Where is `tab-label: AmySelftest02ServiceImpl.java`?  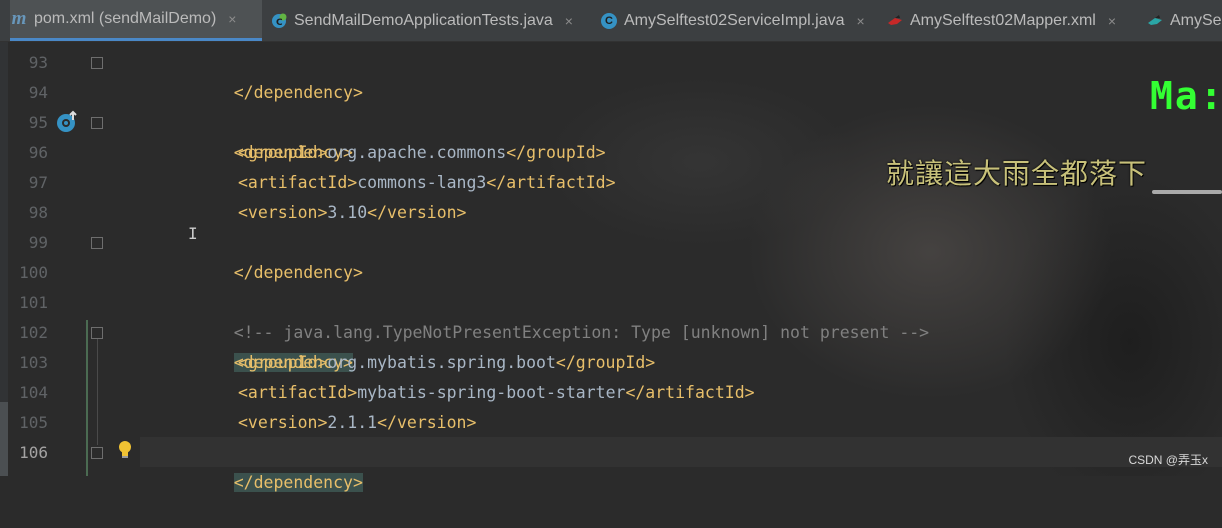 tab-label: AmySelftest02ServiceImpl.java is located at coordinates (734, 20).